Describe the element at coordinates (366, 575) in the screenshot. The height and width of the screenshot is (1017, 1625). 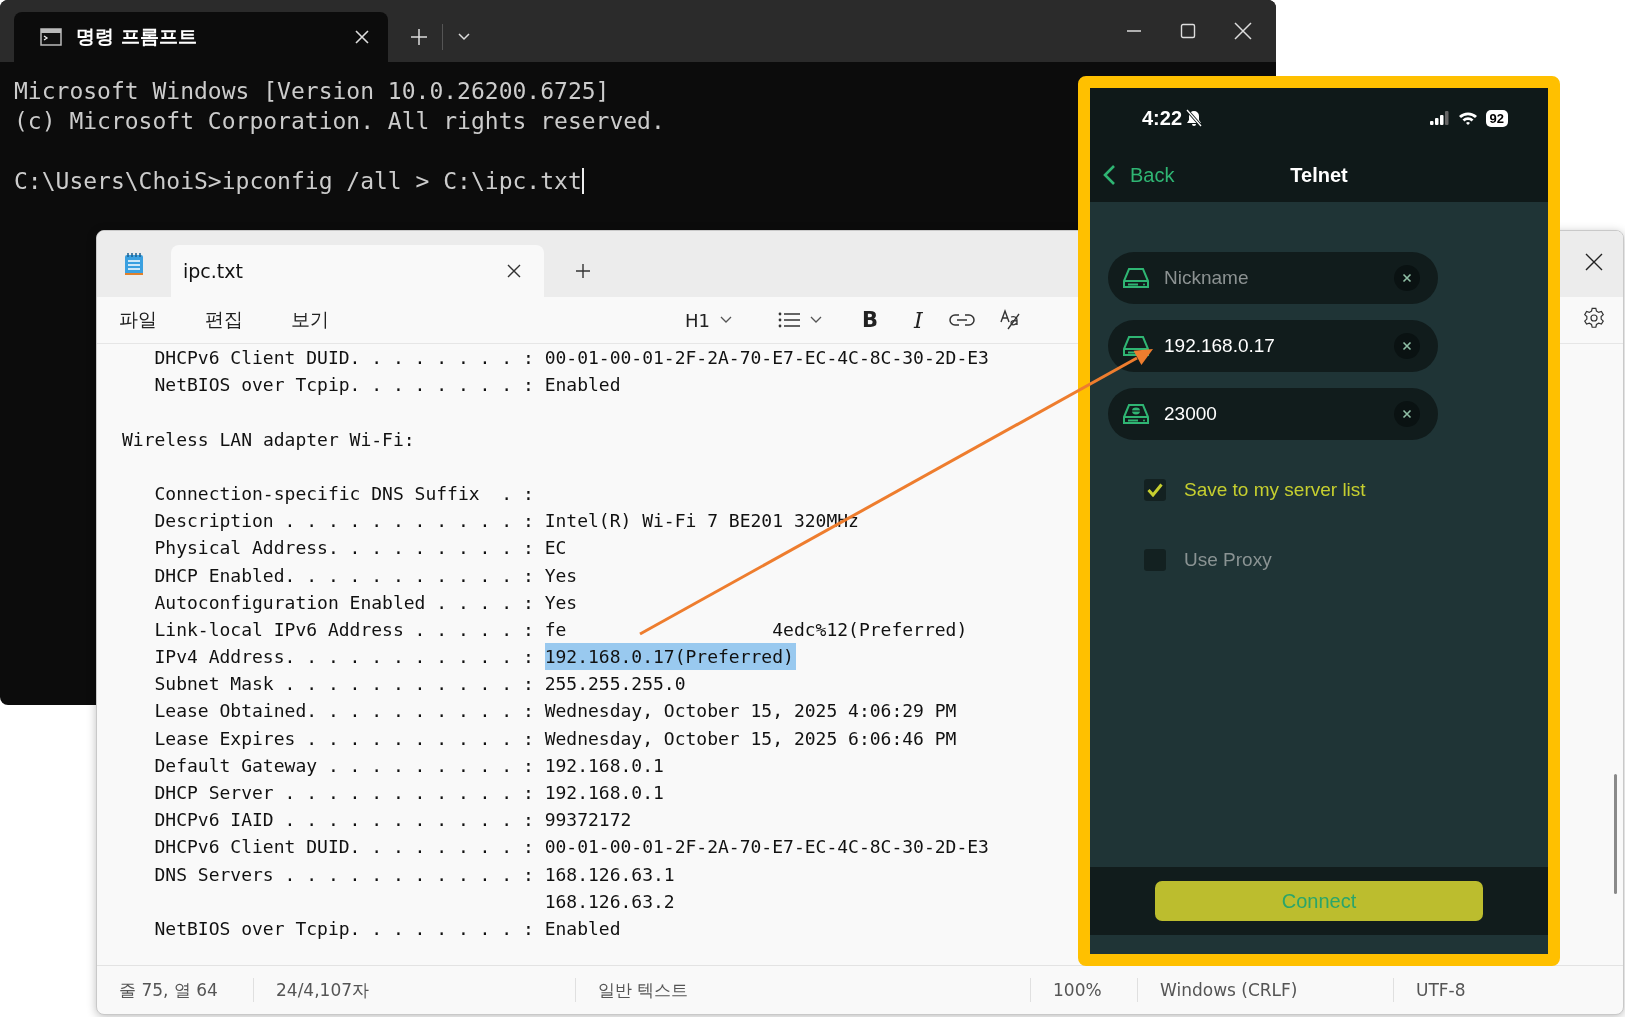
I see `text-line: DHCP Enabled. . . . . . . . . . . : Yes` at that location.